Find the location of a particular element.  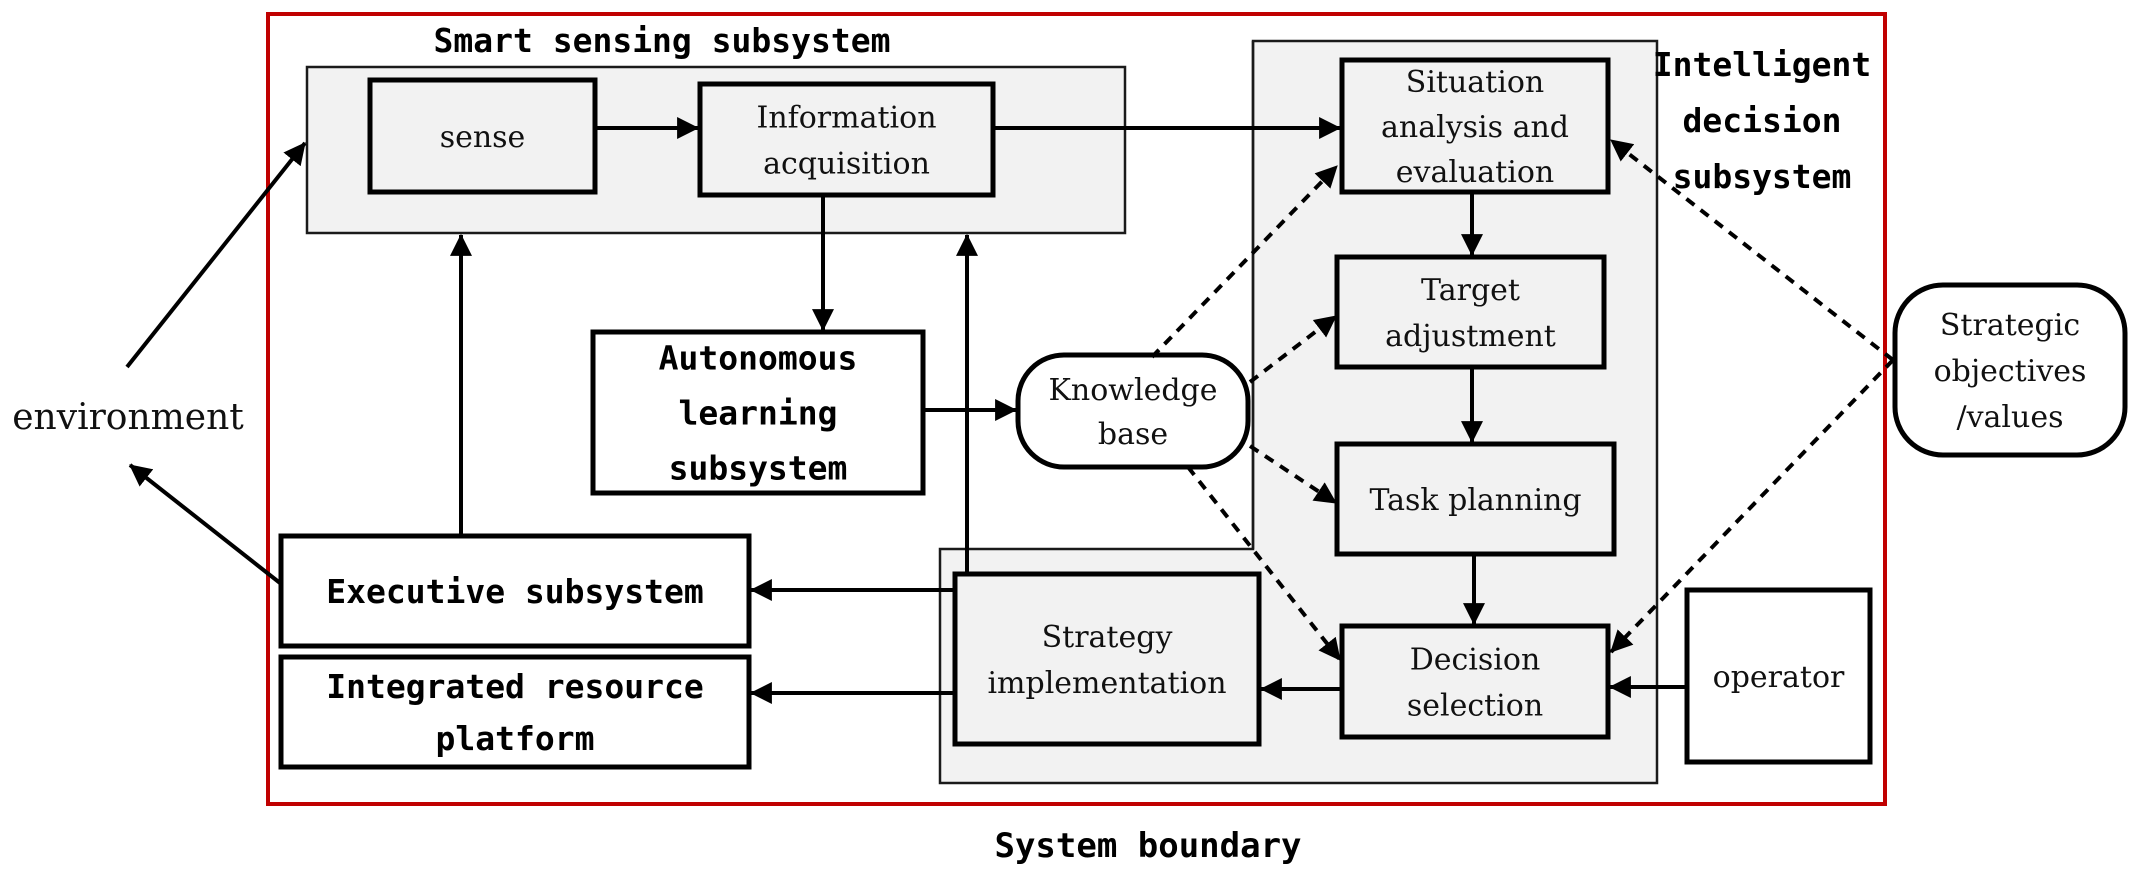

strategy-implementation-box is located at coordinates (1107, 659).